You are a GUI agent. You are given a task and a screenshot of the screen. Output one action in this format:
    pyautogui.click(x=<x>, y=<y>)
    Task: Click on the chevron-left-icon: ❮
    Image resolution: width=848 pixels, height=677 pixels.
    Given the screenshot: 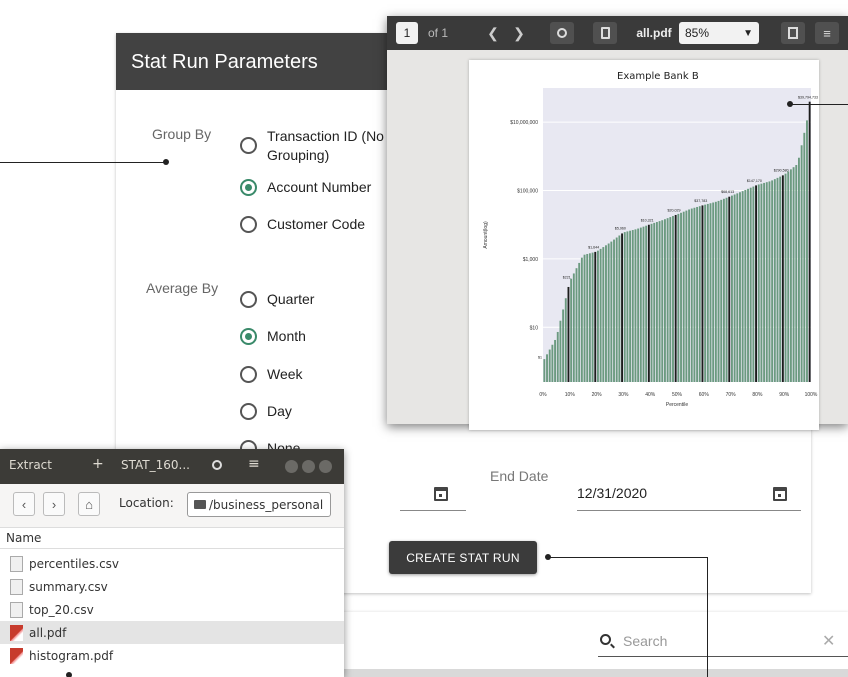 What is the action you would take?
    pyautogui.click(x=493, y=33)
    